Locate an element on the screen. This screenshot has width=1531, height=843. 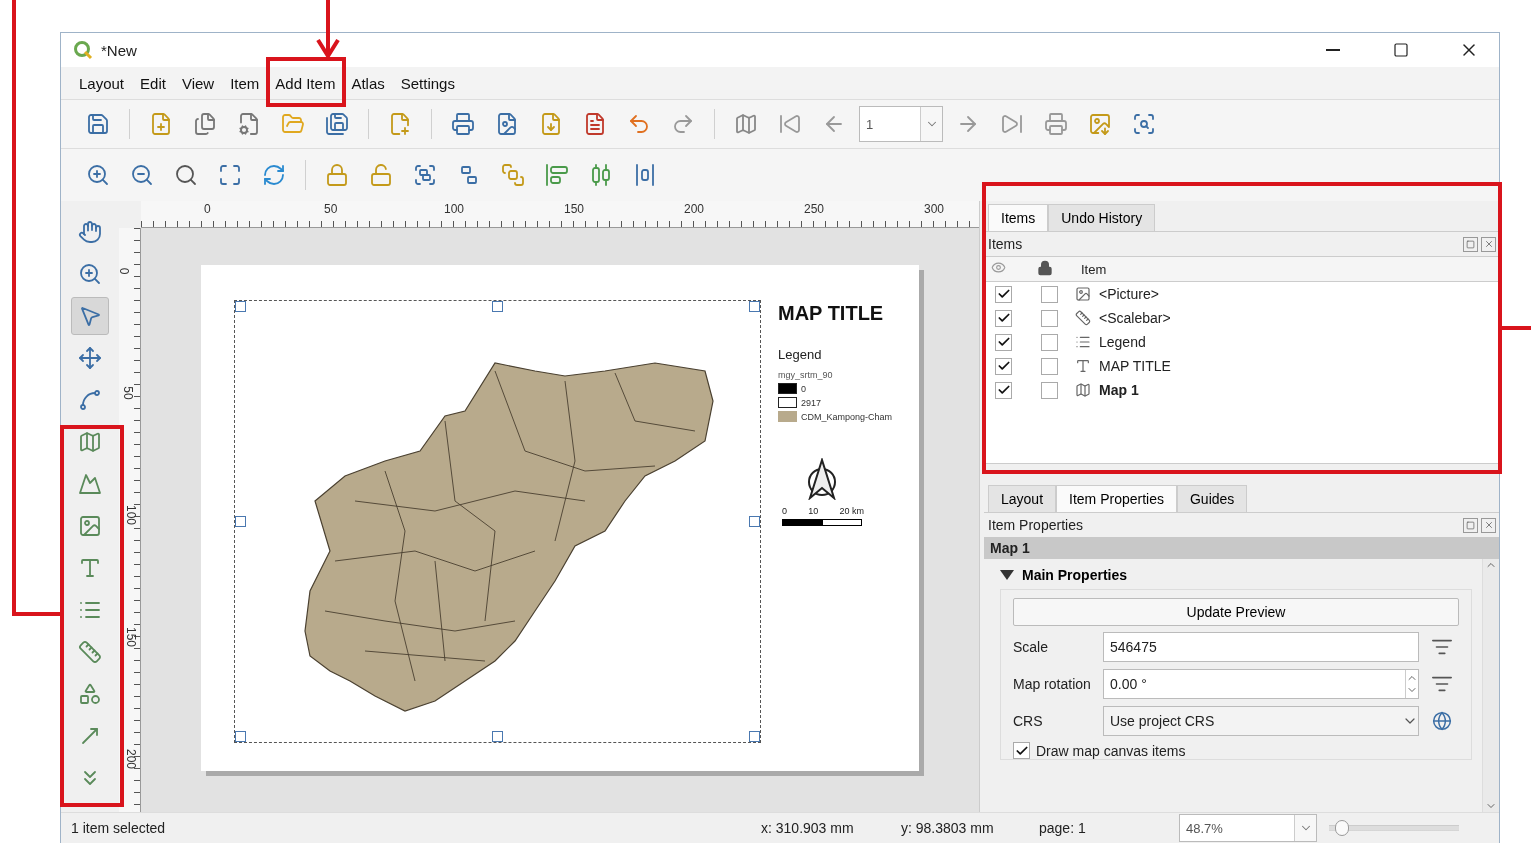
spin-box: 0.00 ° is located at coordinates (1261, 684).